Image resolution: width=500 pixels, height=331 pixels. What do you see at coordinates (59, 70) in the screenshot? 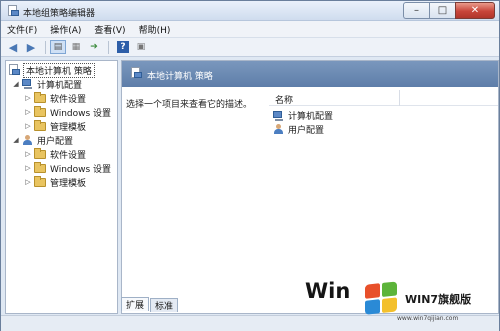
I see `tree-item-label: 本地计算机 策略` at bounding box center [59, 70].